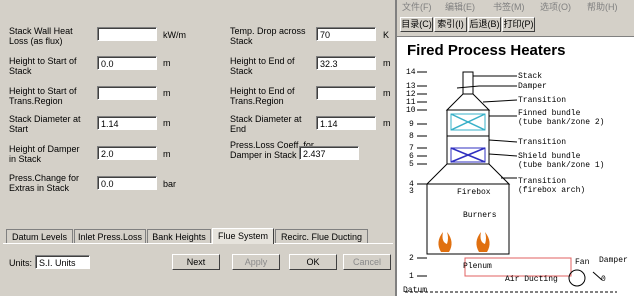 The height and width of the screenshot is (296, 634). I want to click on transition3-label: Transition, so click(542, 181).